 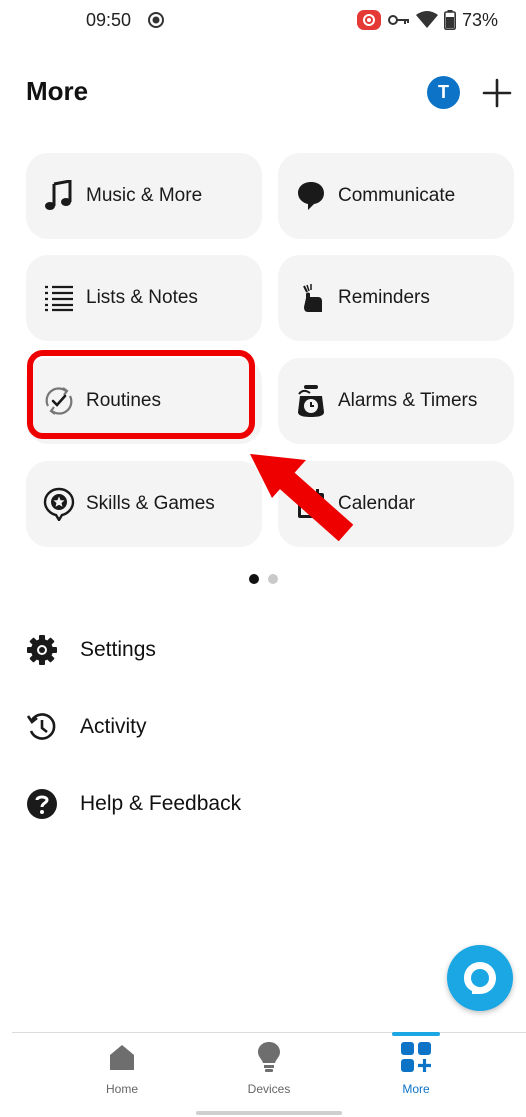 I want to click on list-icon, so click(x=59, y=298).